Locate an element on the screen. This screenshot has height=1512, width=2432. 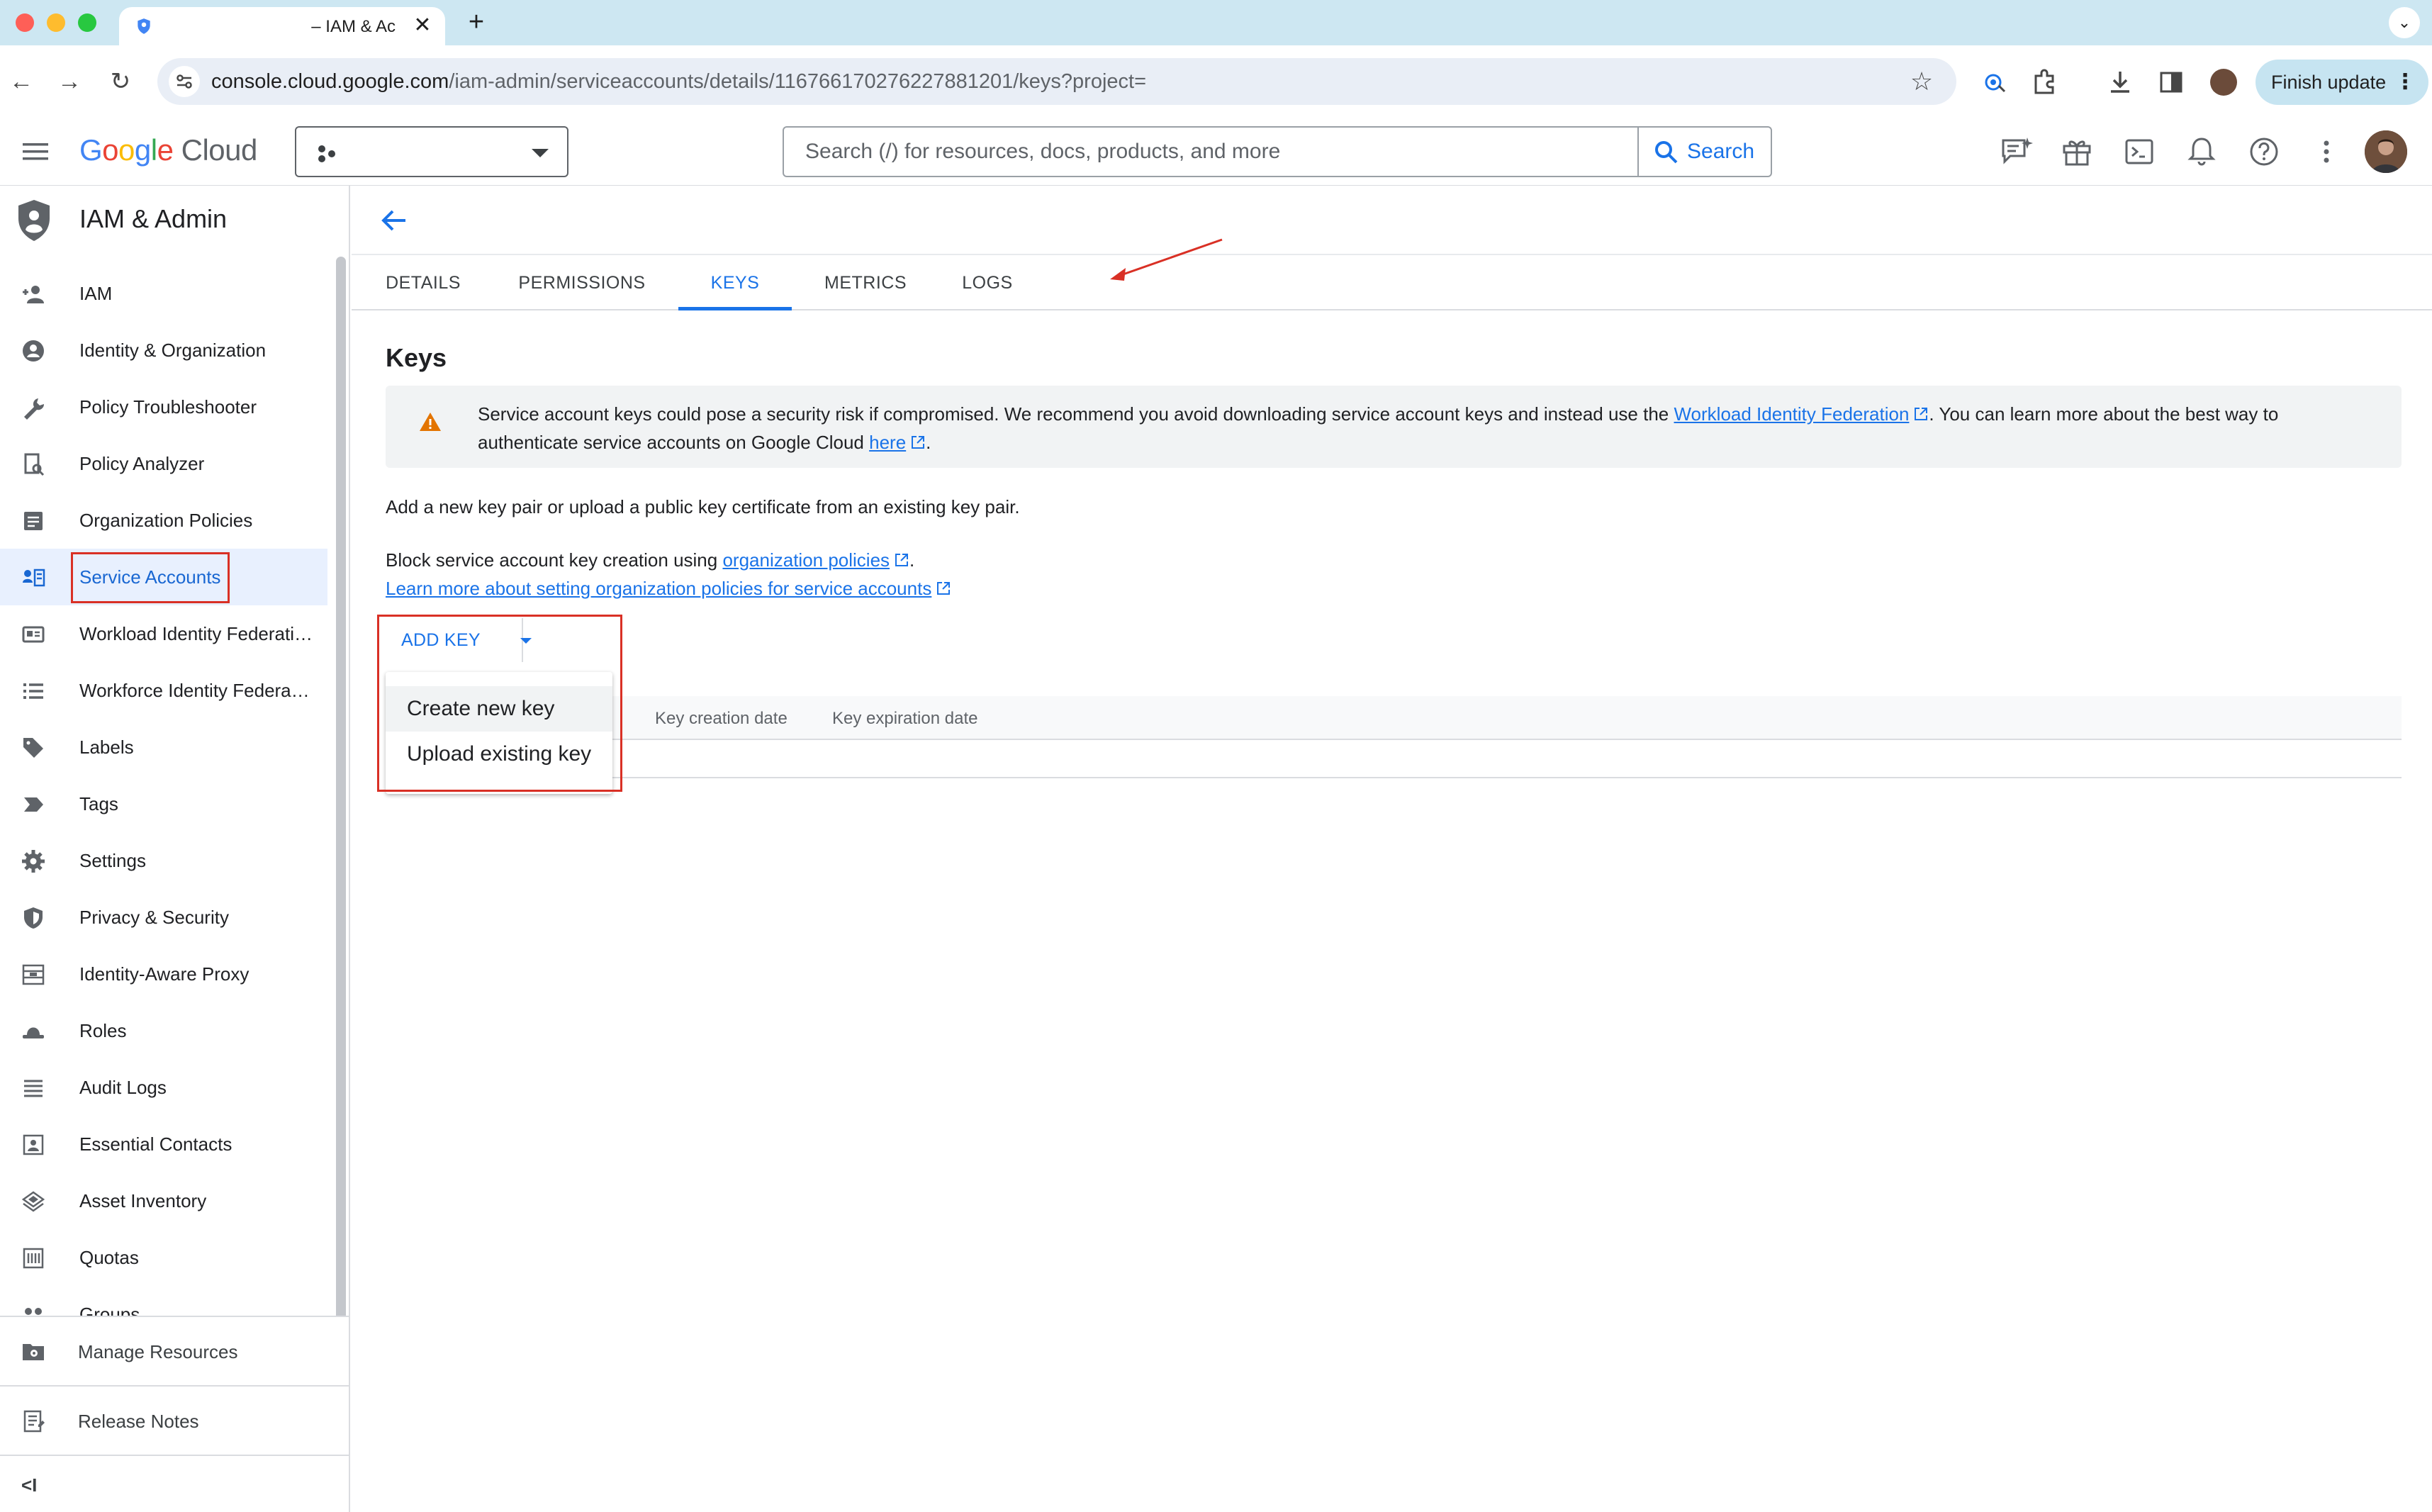
chevron-down-icon is located at coordinates (540, 153).